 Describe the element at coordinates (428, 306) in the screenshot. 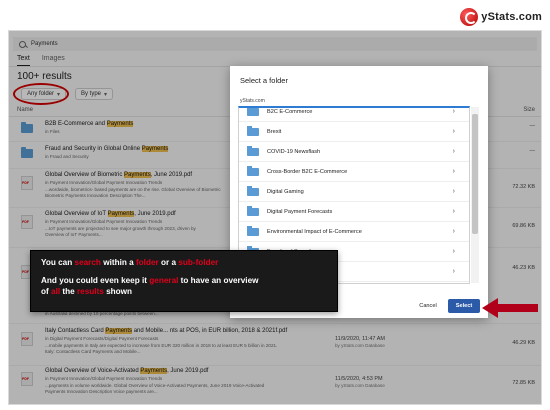

I see `cancel-button: Cancel` at that location.